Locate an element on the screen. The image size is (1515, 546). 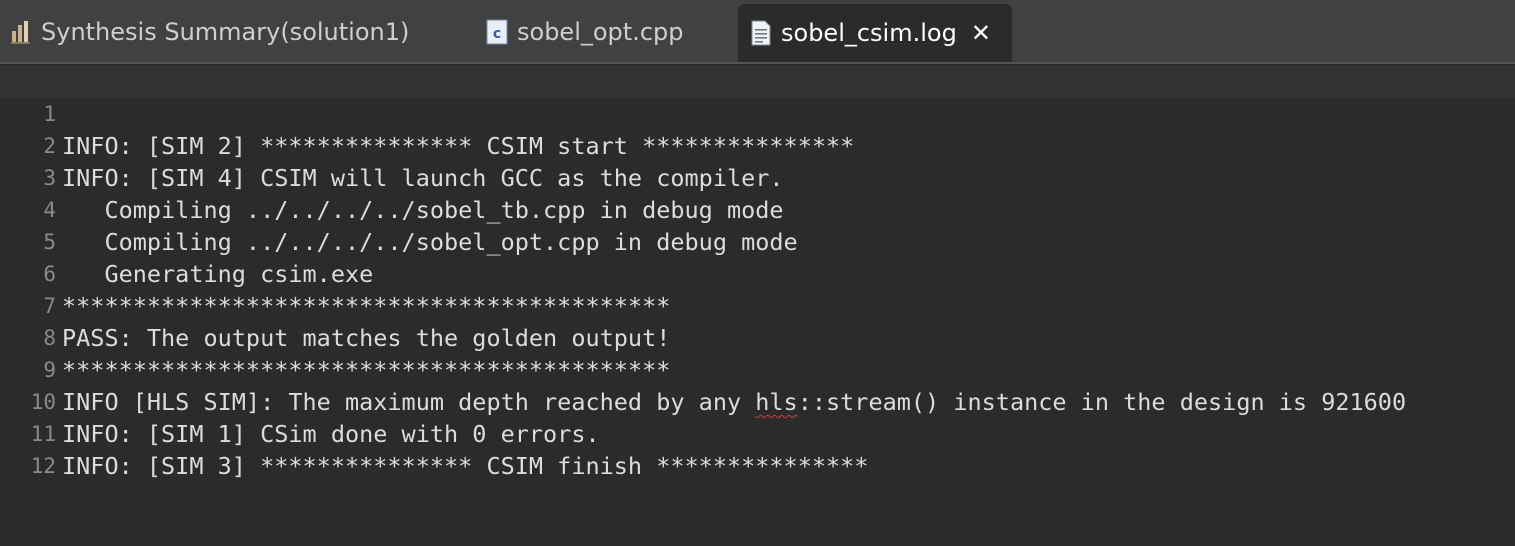
text-file-icon is located at coordinates (761, 33).